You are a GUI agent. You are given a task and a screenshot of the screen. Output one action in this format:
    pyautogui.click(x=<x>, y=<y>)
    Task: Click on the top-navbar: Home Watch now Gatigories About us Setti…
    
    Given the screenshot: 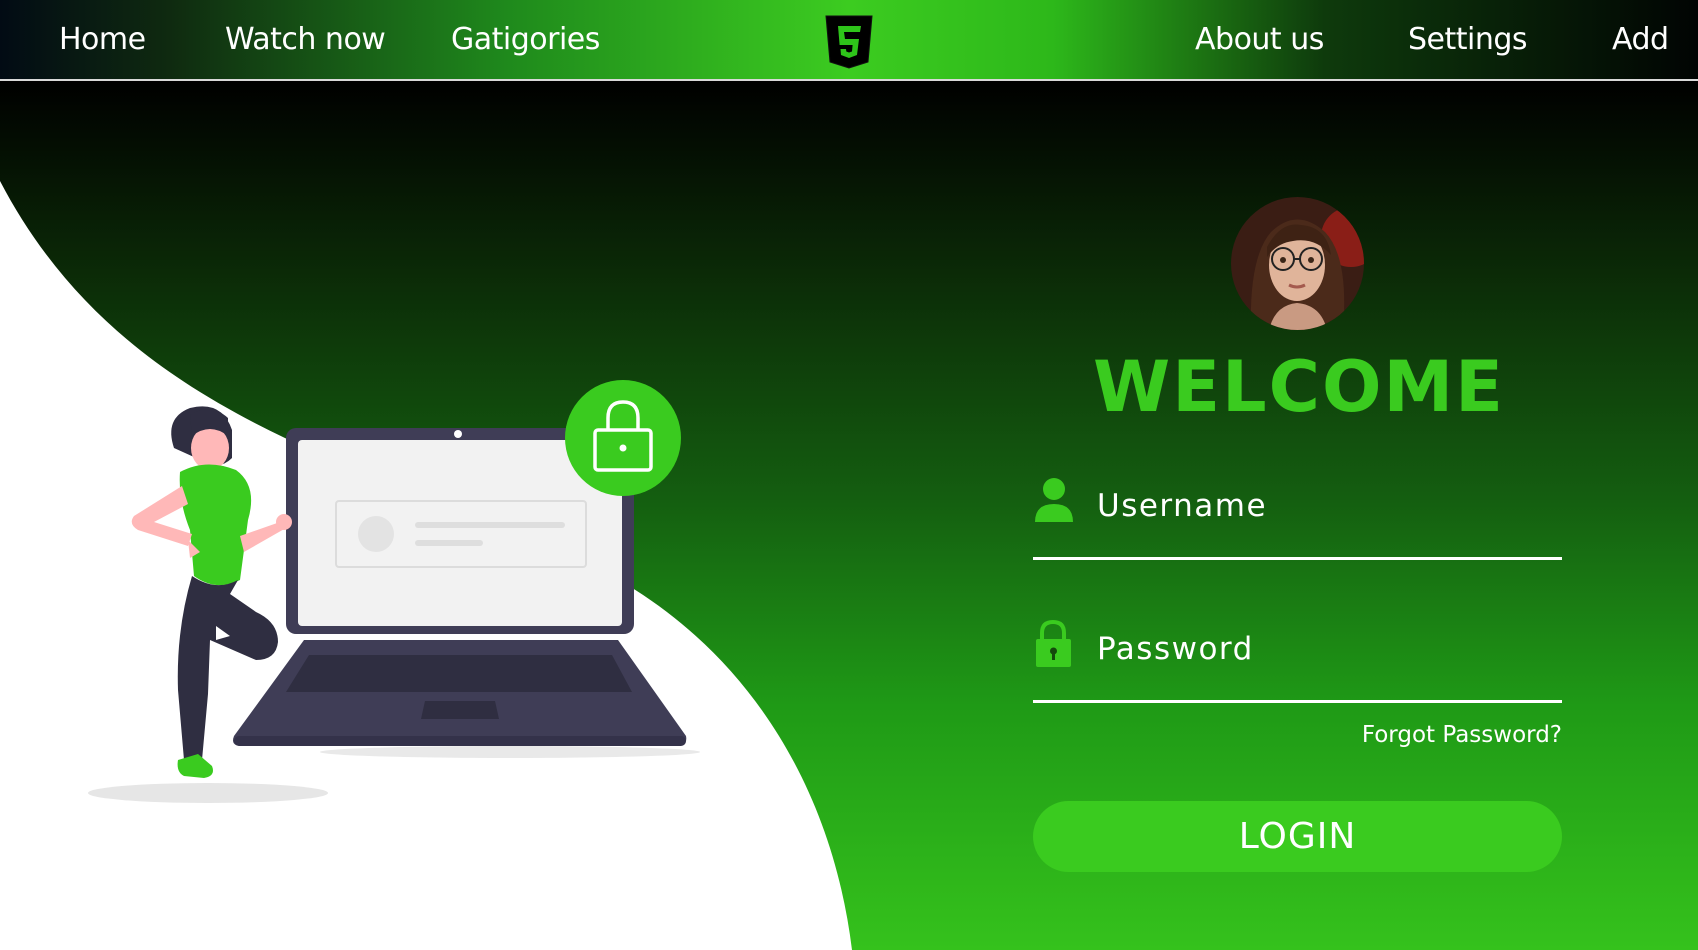 What is the action you would take?
    pyautogui.click(x=849, y=40)
    